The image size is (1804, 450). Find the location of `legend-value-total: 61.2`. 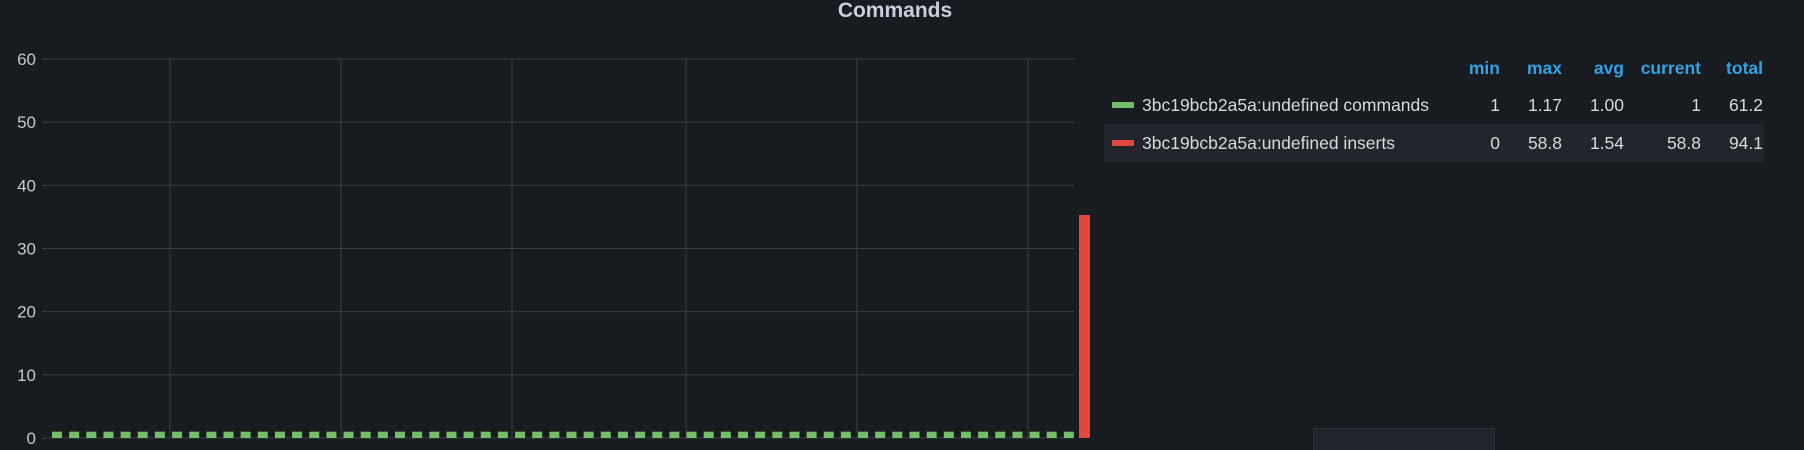

legend-value-total: 61.2 is located at coordinates (1745, 104).